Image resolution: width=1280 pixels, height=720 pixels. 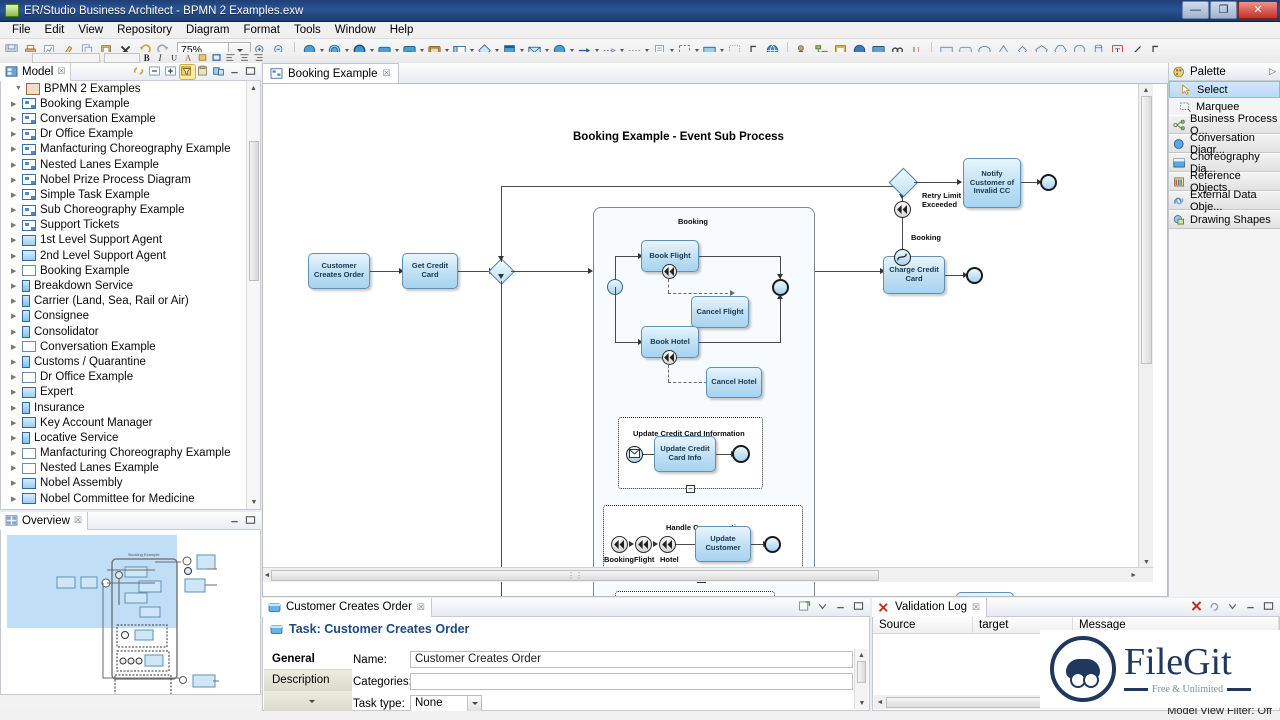 What do you see at coordinates (902, 209) in the screenshot?
I see `compensation-throw-event` at bounding box center [902, 209].